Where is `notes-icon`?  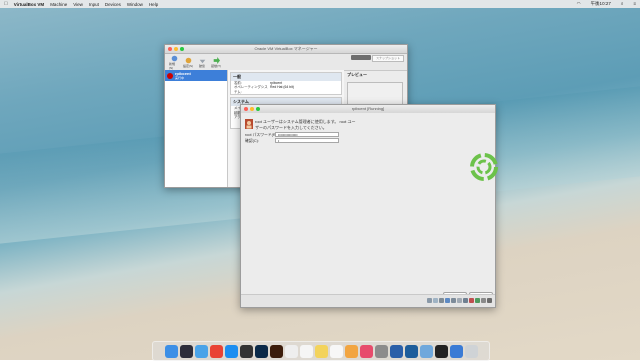
notes-icon is located at coordinates (321, 351).